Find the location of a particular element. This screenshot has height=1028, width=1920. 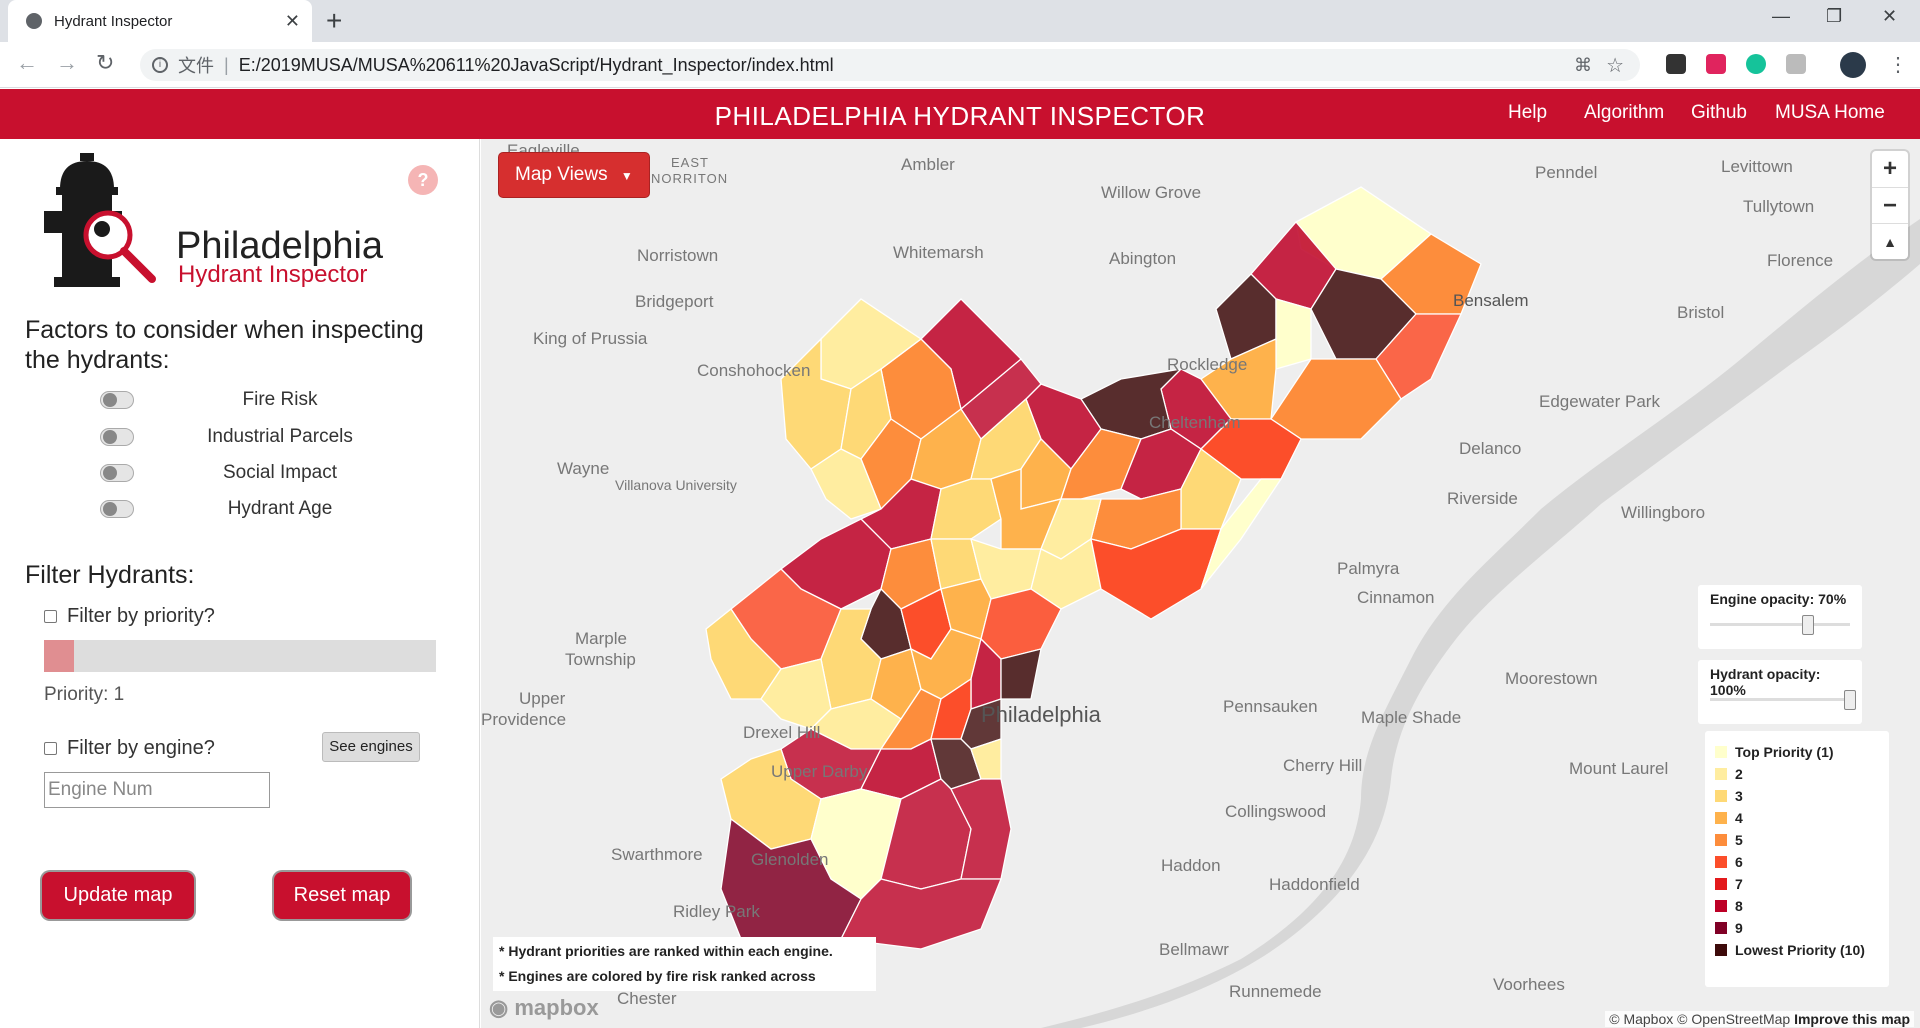

mapbox-logo-text: mapbox is located at coordinates (556, 1007).